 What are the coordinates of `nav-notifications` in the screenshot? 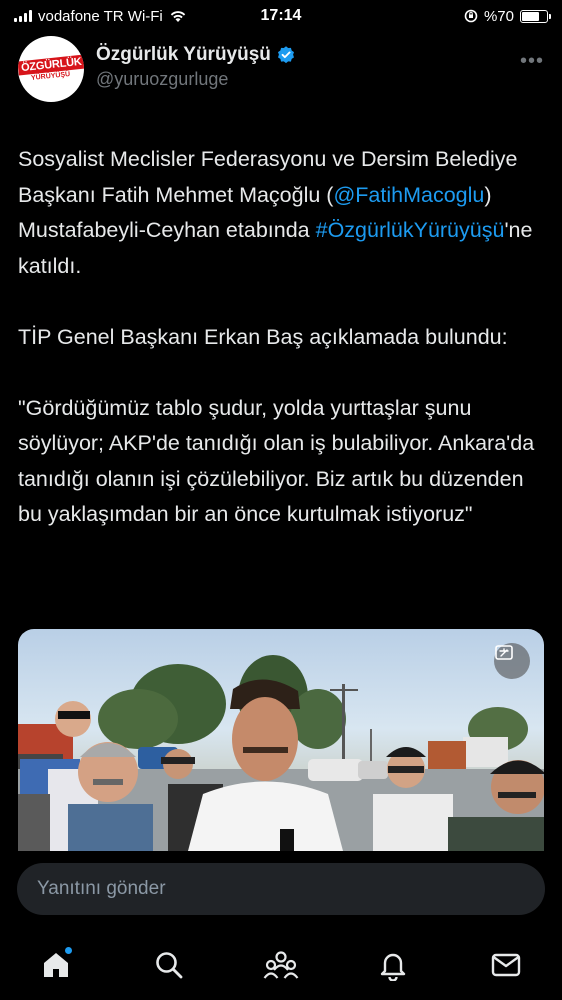 It's located at (393, 965).